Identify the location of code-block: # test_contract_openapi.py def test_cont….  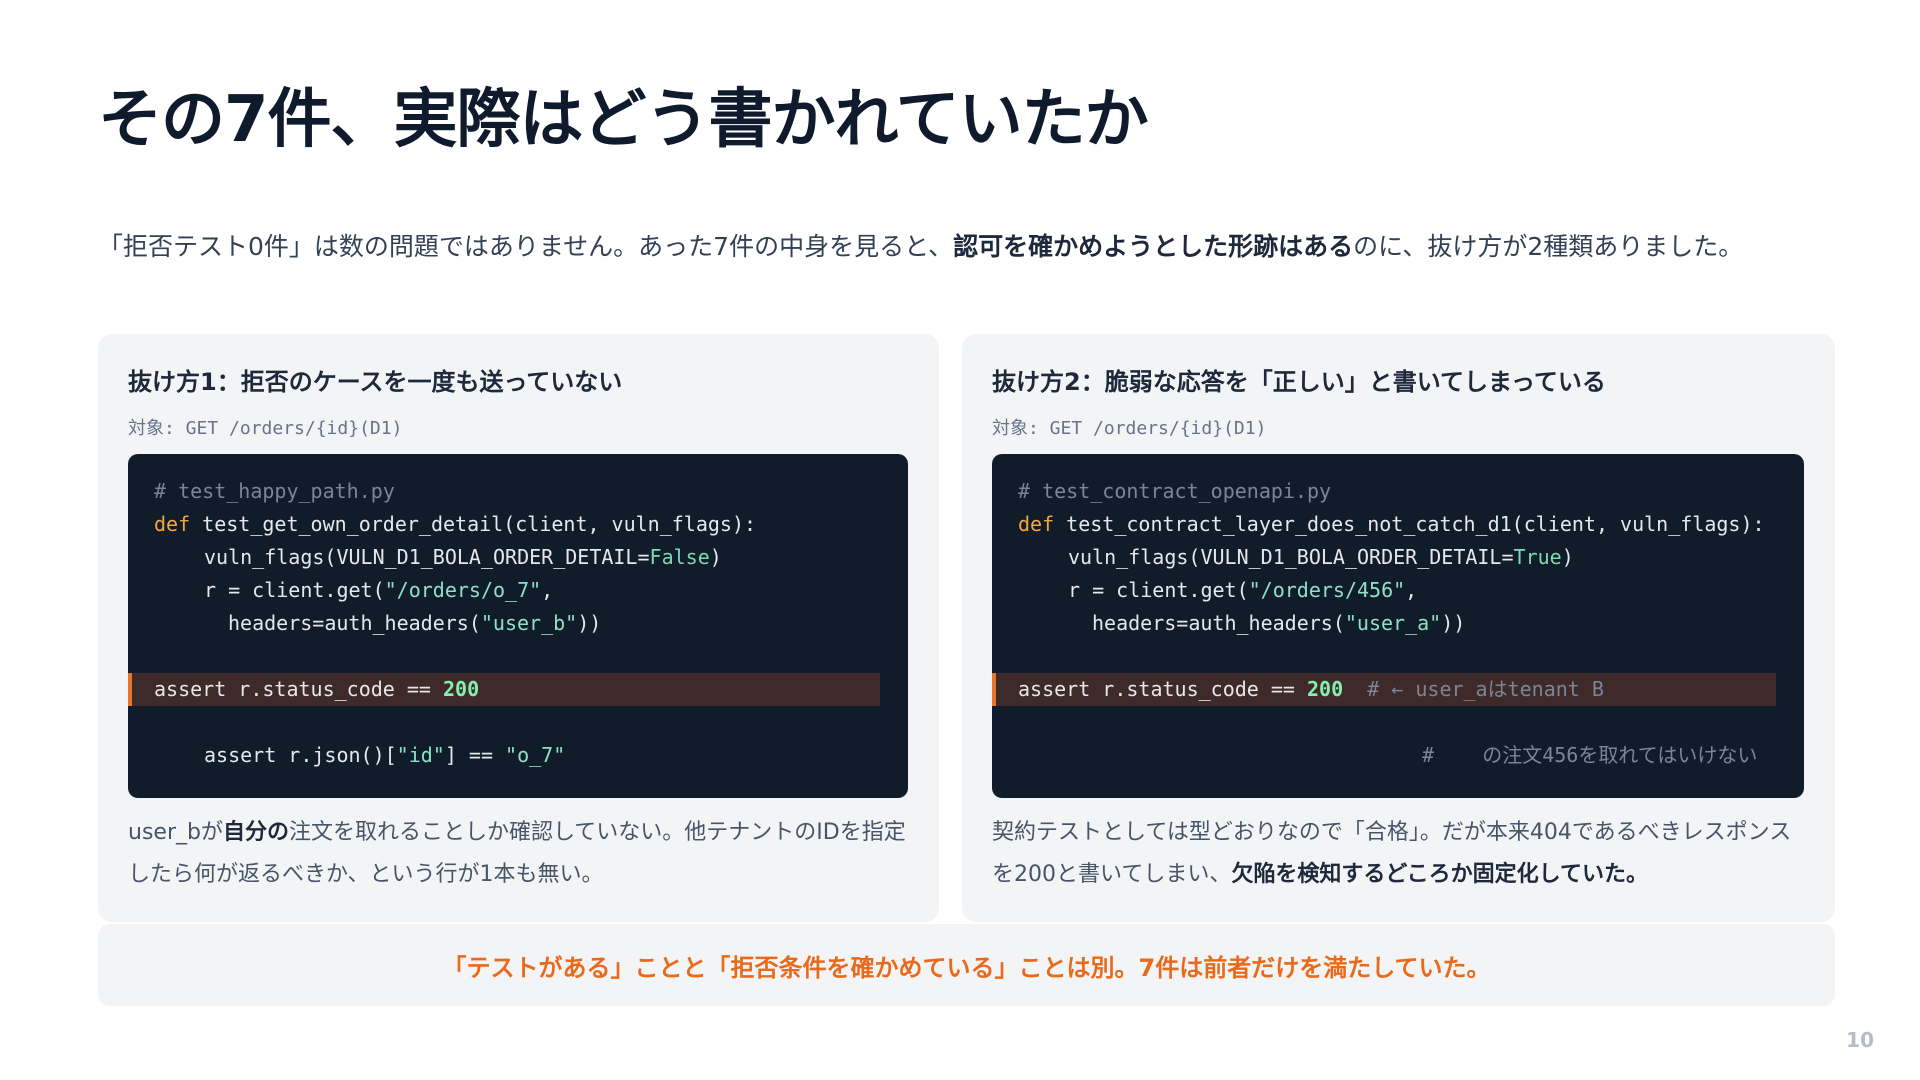
(1398, 626).